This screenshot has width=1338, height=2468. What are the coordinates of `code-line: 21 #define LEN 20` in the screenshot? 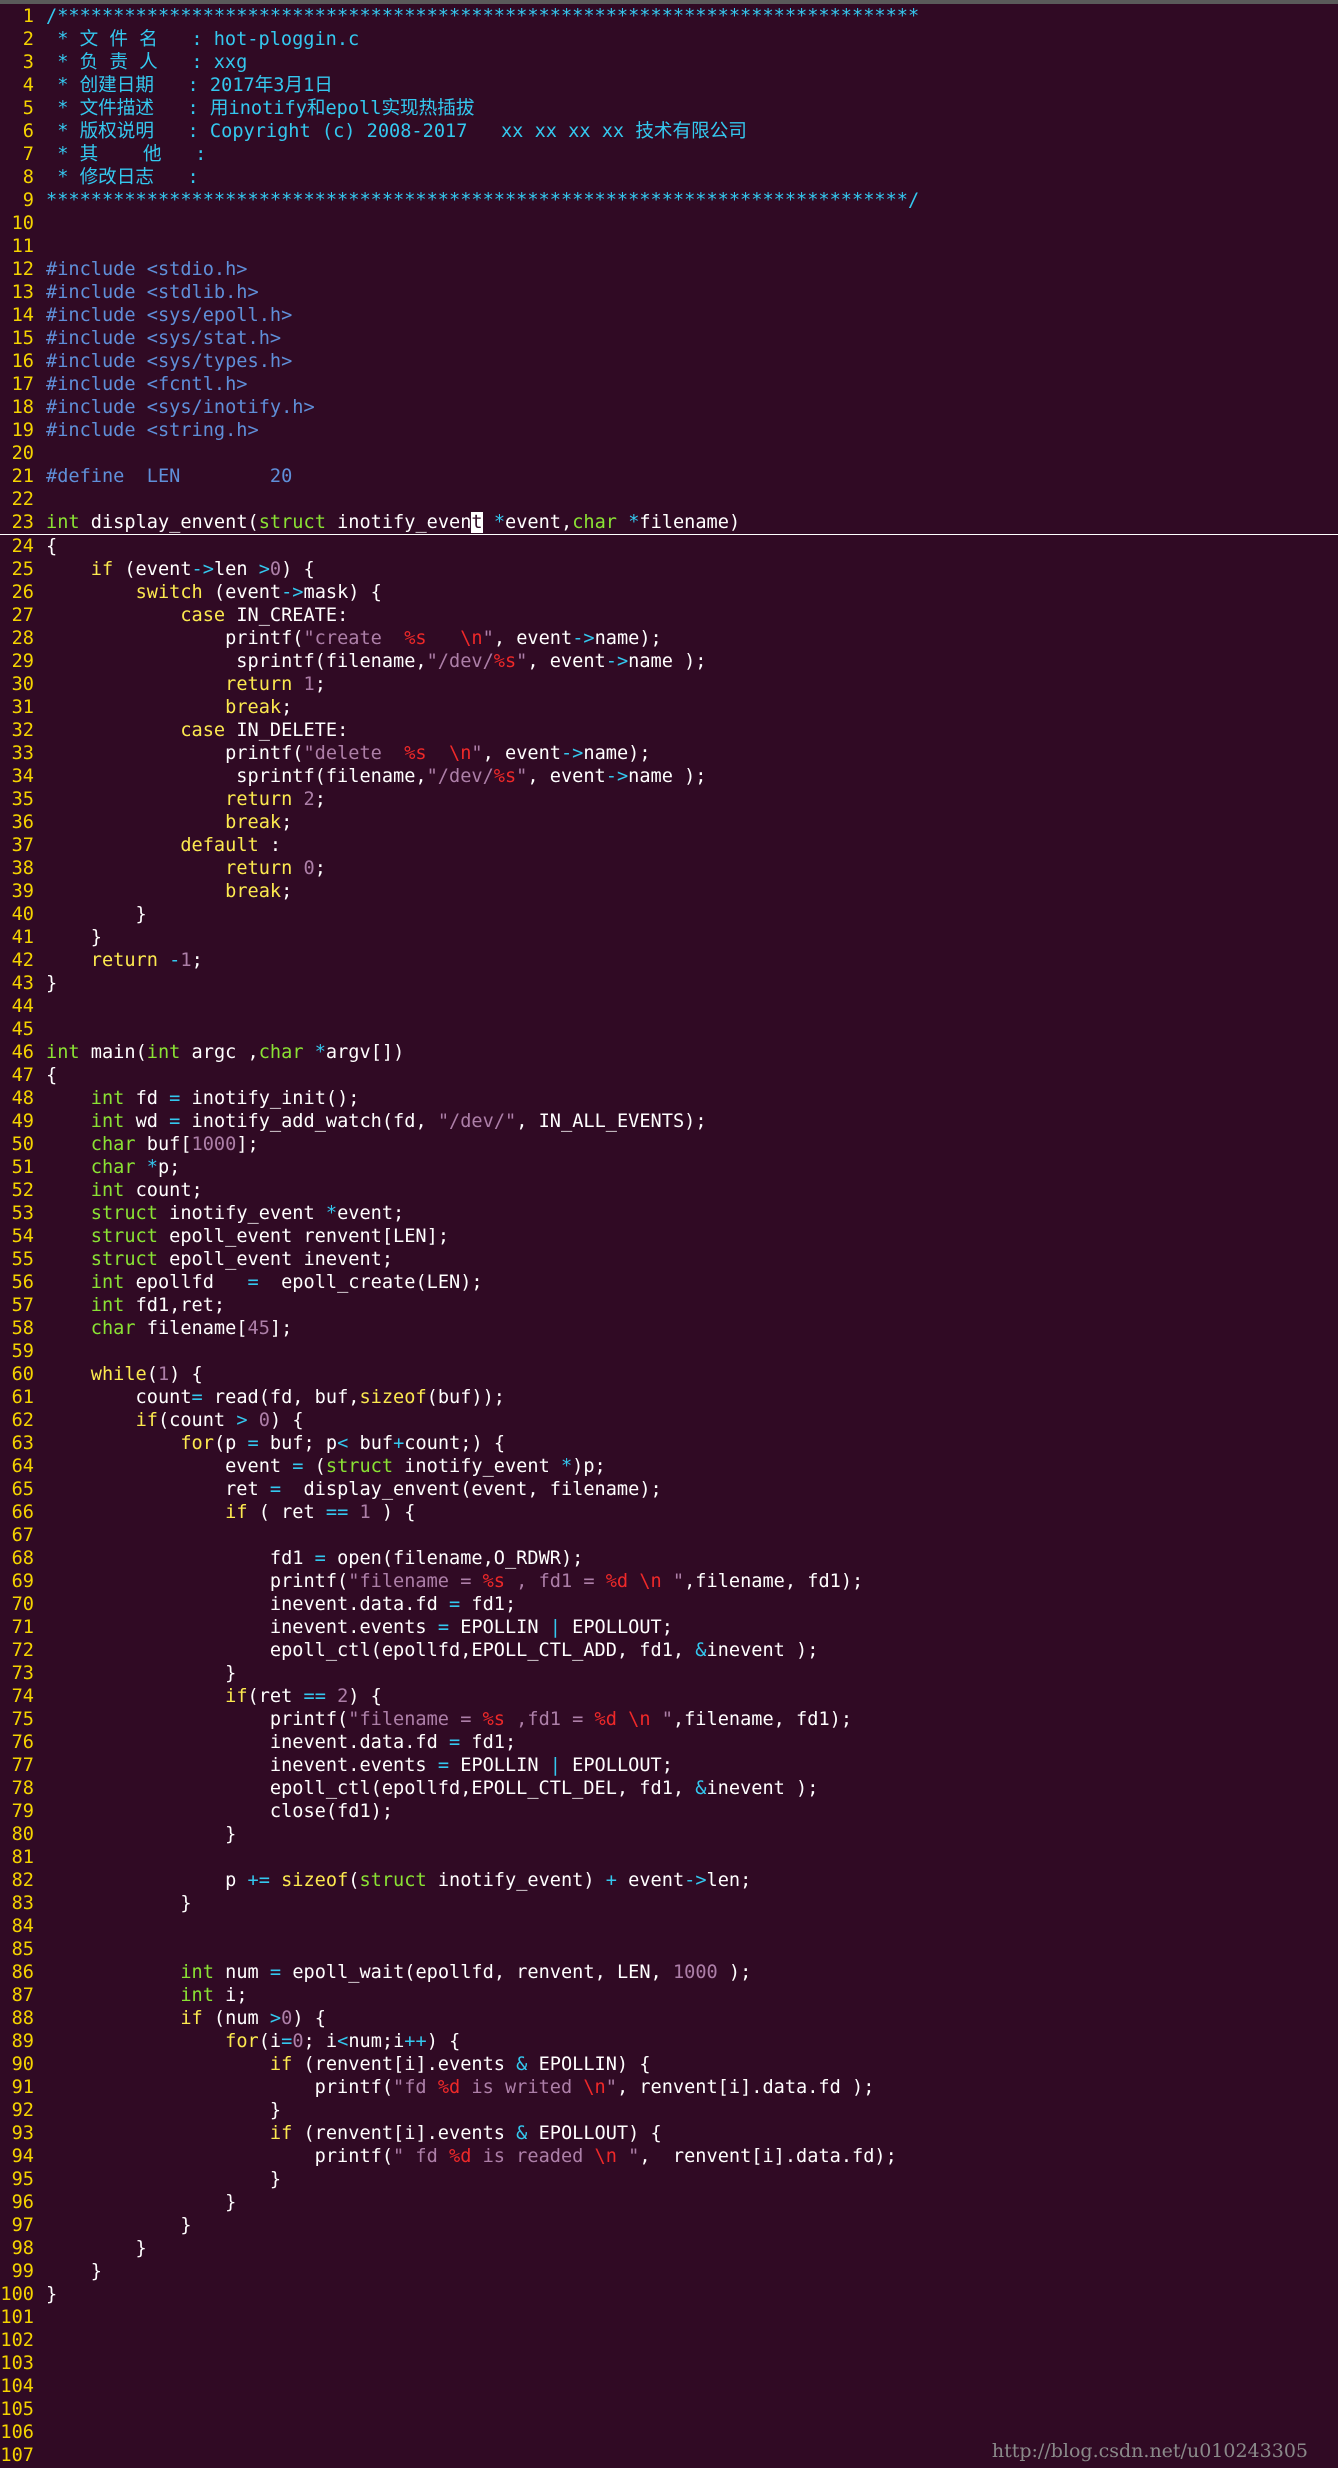 It's located at (669, 476).